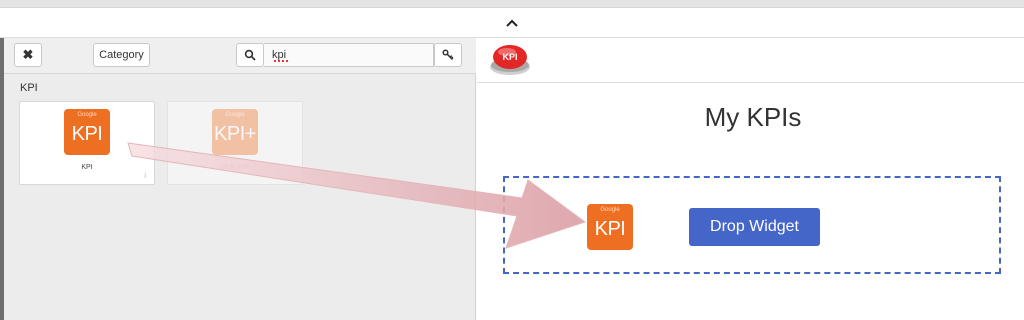 The image size is (1024, 320). I want to click on drop-zone: Google KPI Drop Widget, so click(752, 225).